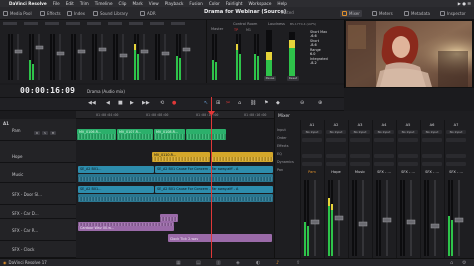 This screenshot has height=266, width=474. What do you see at coordinates (137, 3) in the screenshot?
I see `menu-mark: Mark` at bounding box center [137, 3].